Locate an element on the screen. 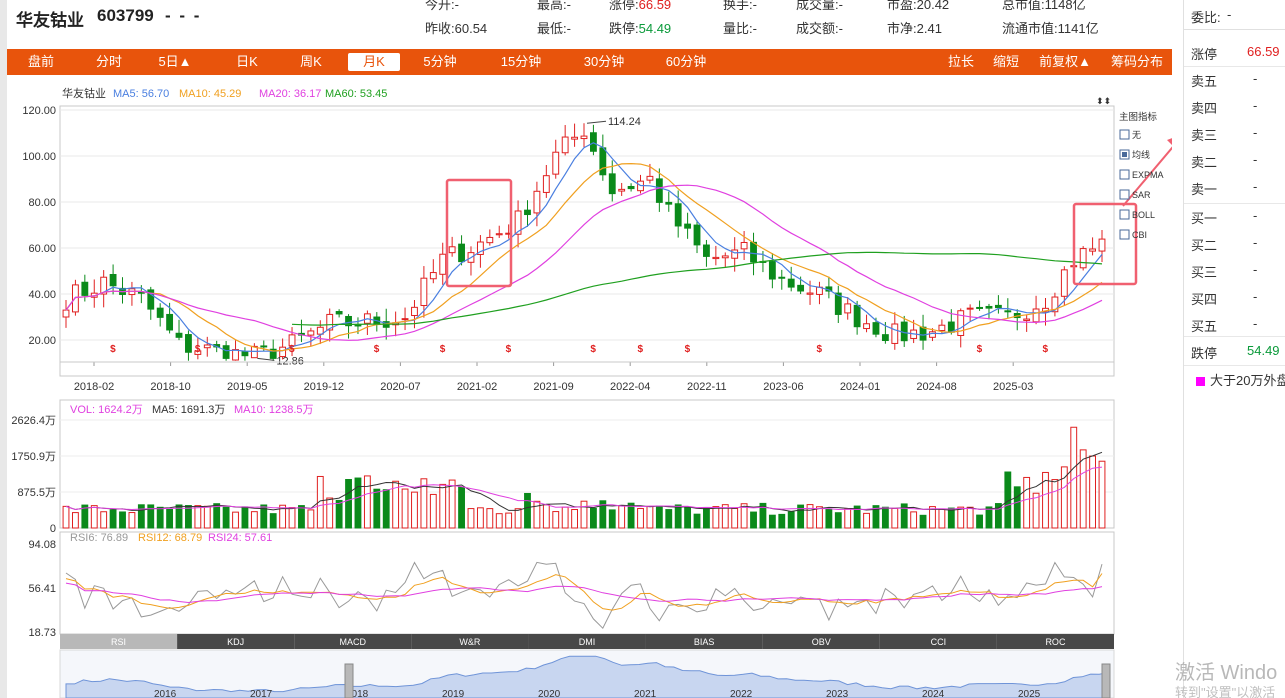 The image size is (1285, 698). period-tab-6: 月K is located at coordinates (374, 62).